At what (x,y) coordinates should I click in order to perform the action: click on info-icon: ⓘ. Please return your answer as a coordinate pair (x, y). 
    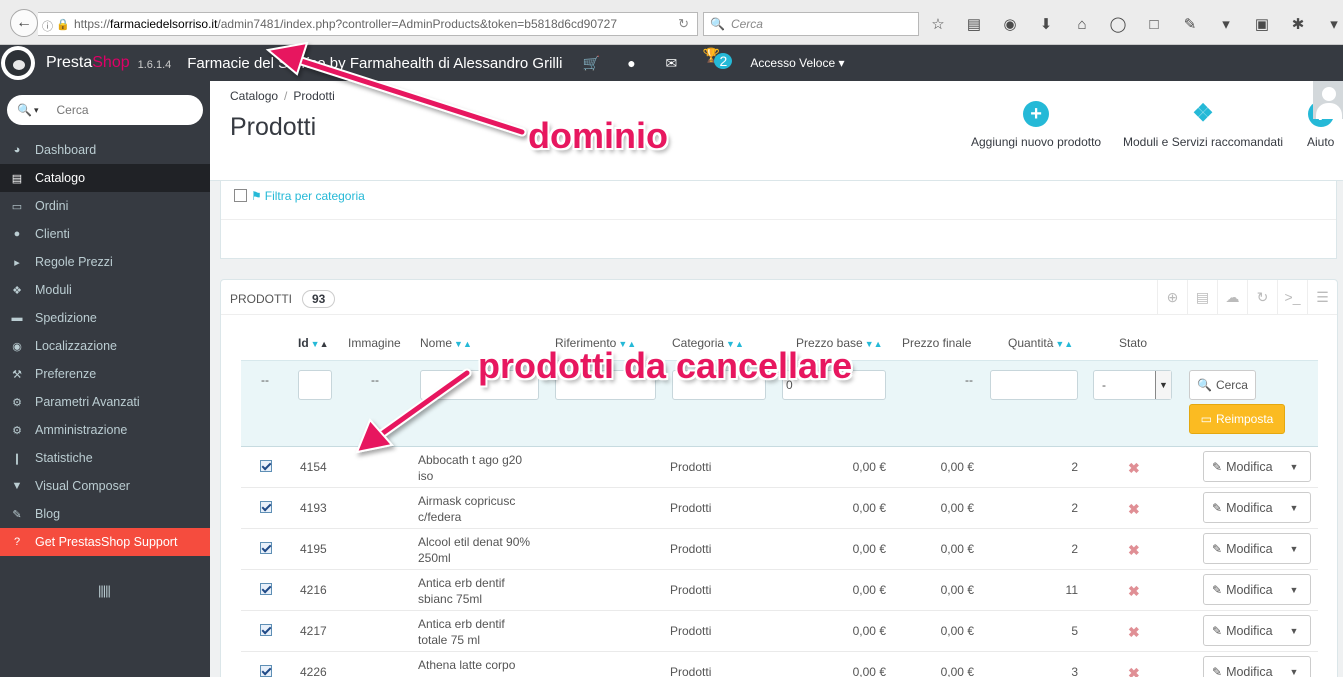
    Looking at the image, I should click on (47, 25).